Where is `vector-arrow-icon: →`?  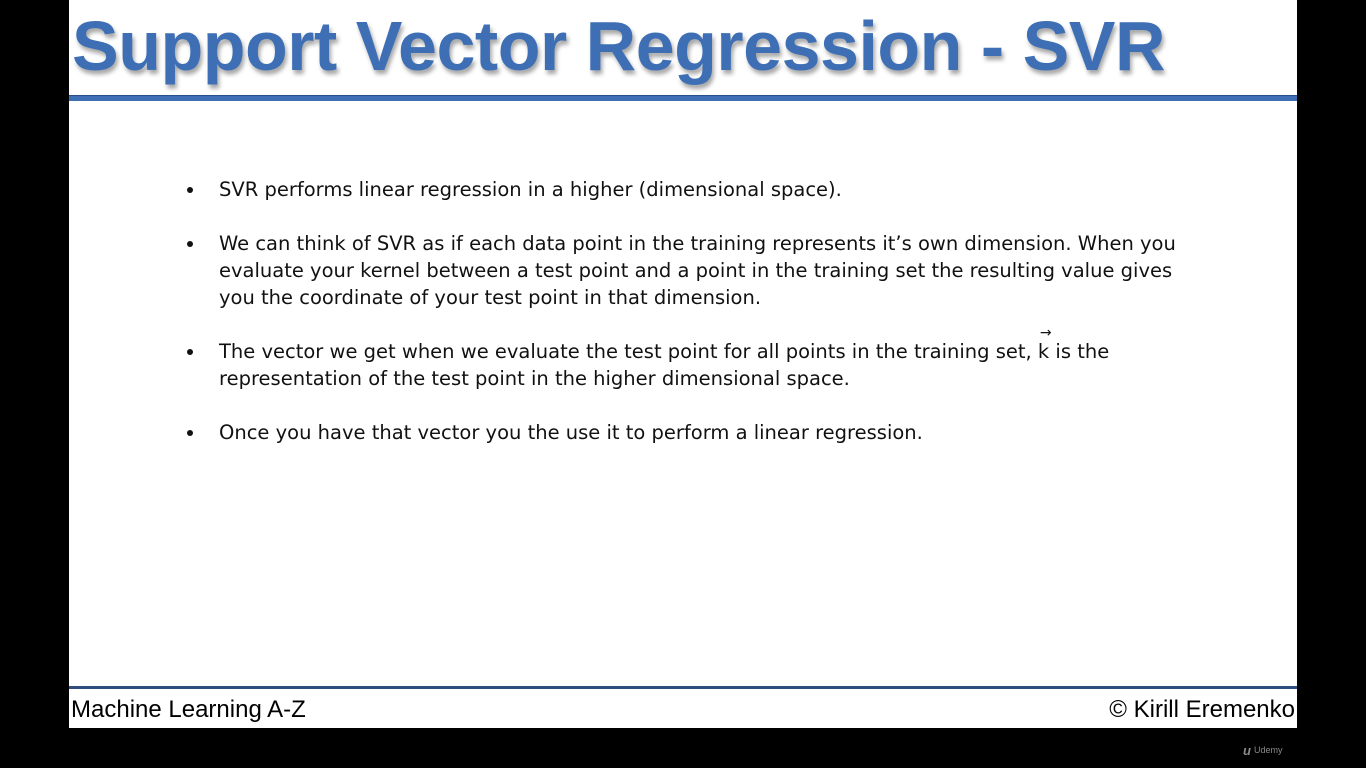
vector-arrow-icon: → is located at coordinates (1045, 333).